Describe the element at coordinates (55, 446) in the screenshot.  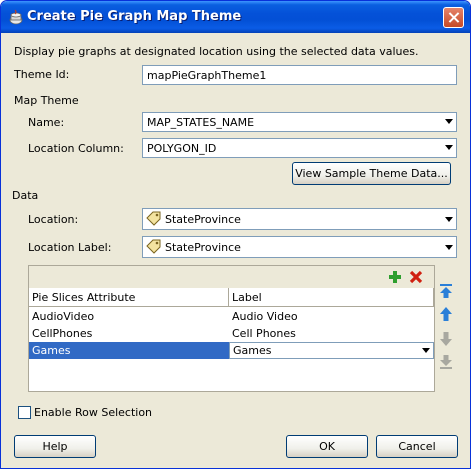
I see `help-button: Help` at that location.